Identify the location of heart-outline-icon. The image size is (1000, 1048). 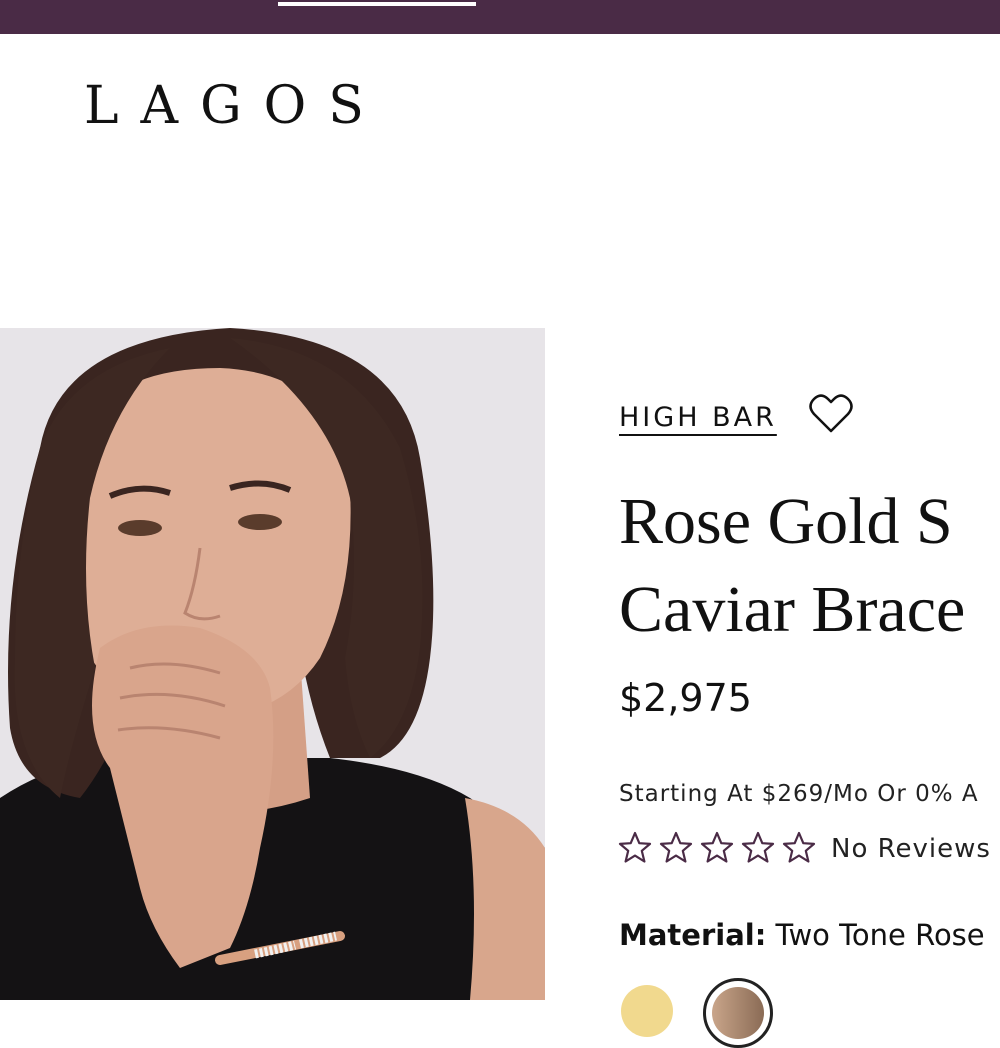
(831, 413).